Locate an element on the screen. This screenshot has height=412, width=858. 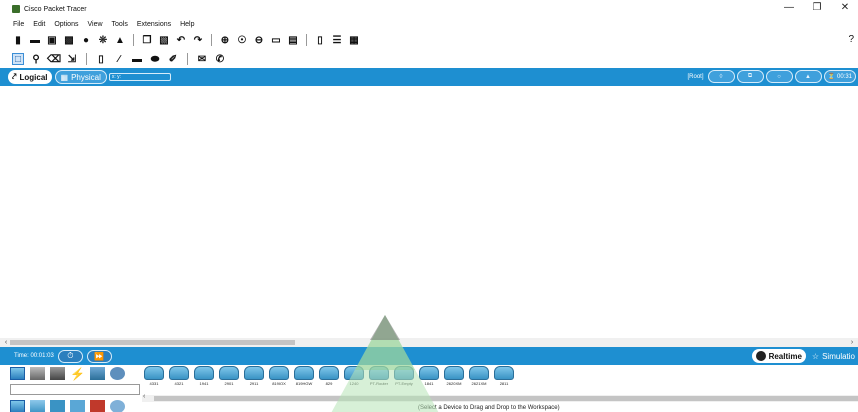
inspect-icon: ⚲ is located at coordinates (36, 59).